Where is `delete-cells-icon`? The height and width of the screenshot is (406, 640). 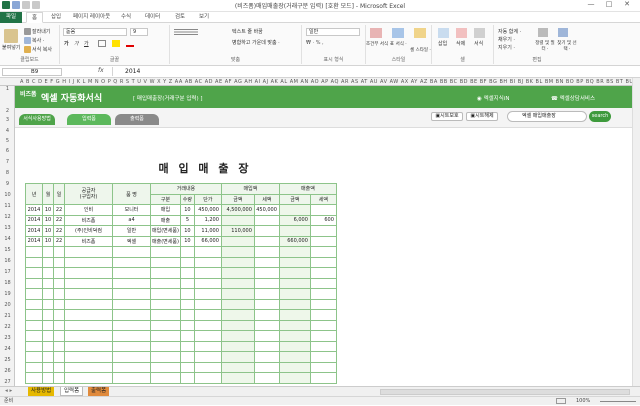
delete-cells-icon is located at coordinates (461, 33).